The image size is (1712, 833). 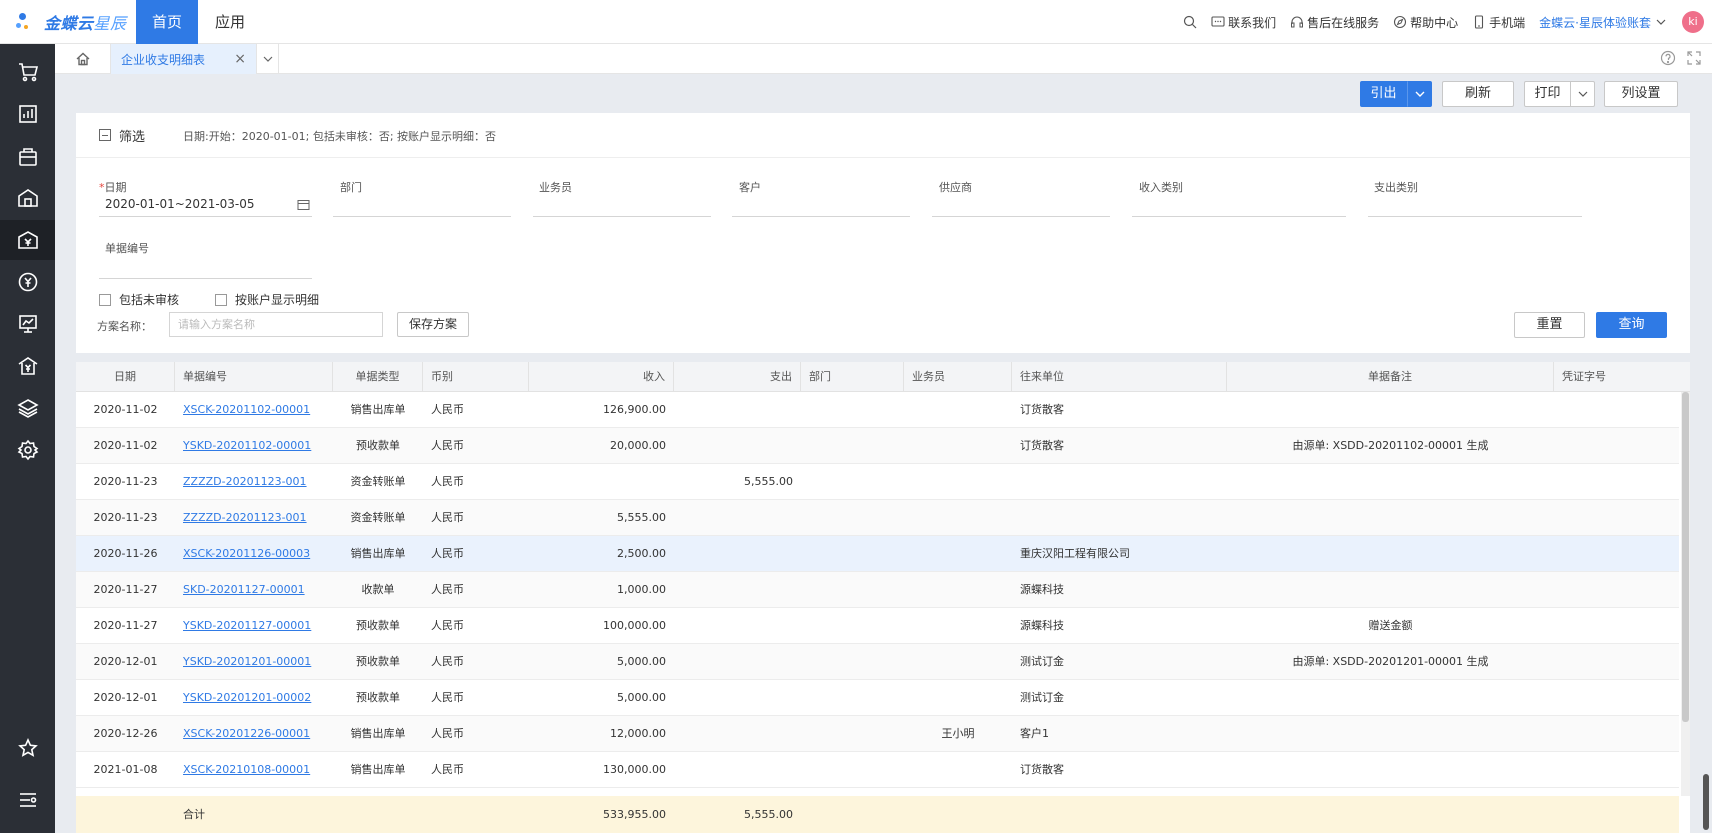 I want to click on print-dropdown-button, so click(x=1582, y=94).